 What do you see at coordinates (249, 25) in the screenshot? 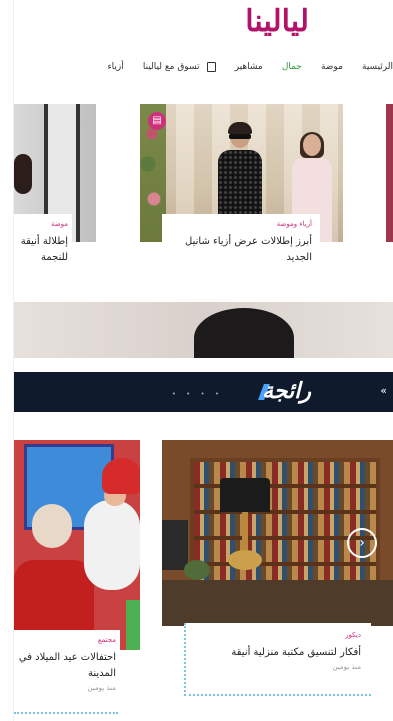
I see `site-logo: ليالينا` at bounding box center [249, 25].